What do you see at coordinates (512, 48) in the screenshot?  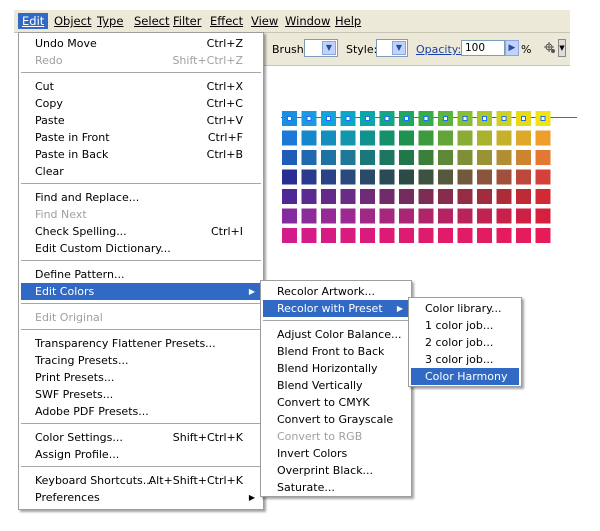 I see `chevron-right-icon: ▶` at bounding box center [512, 48].